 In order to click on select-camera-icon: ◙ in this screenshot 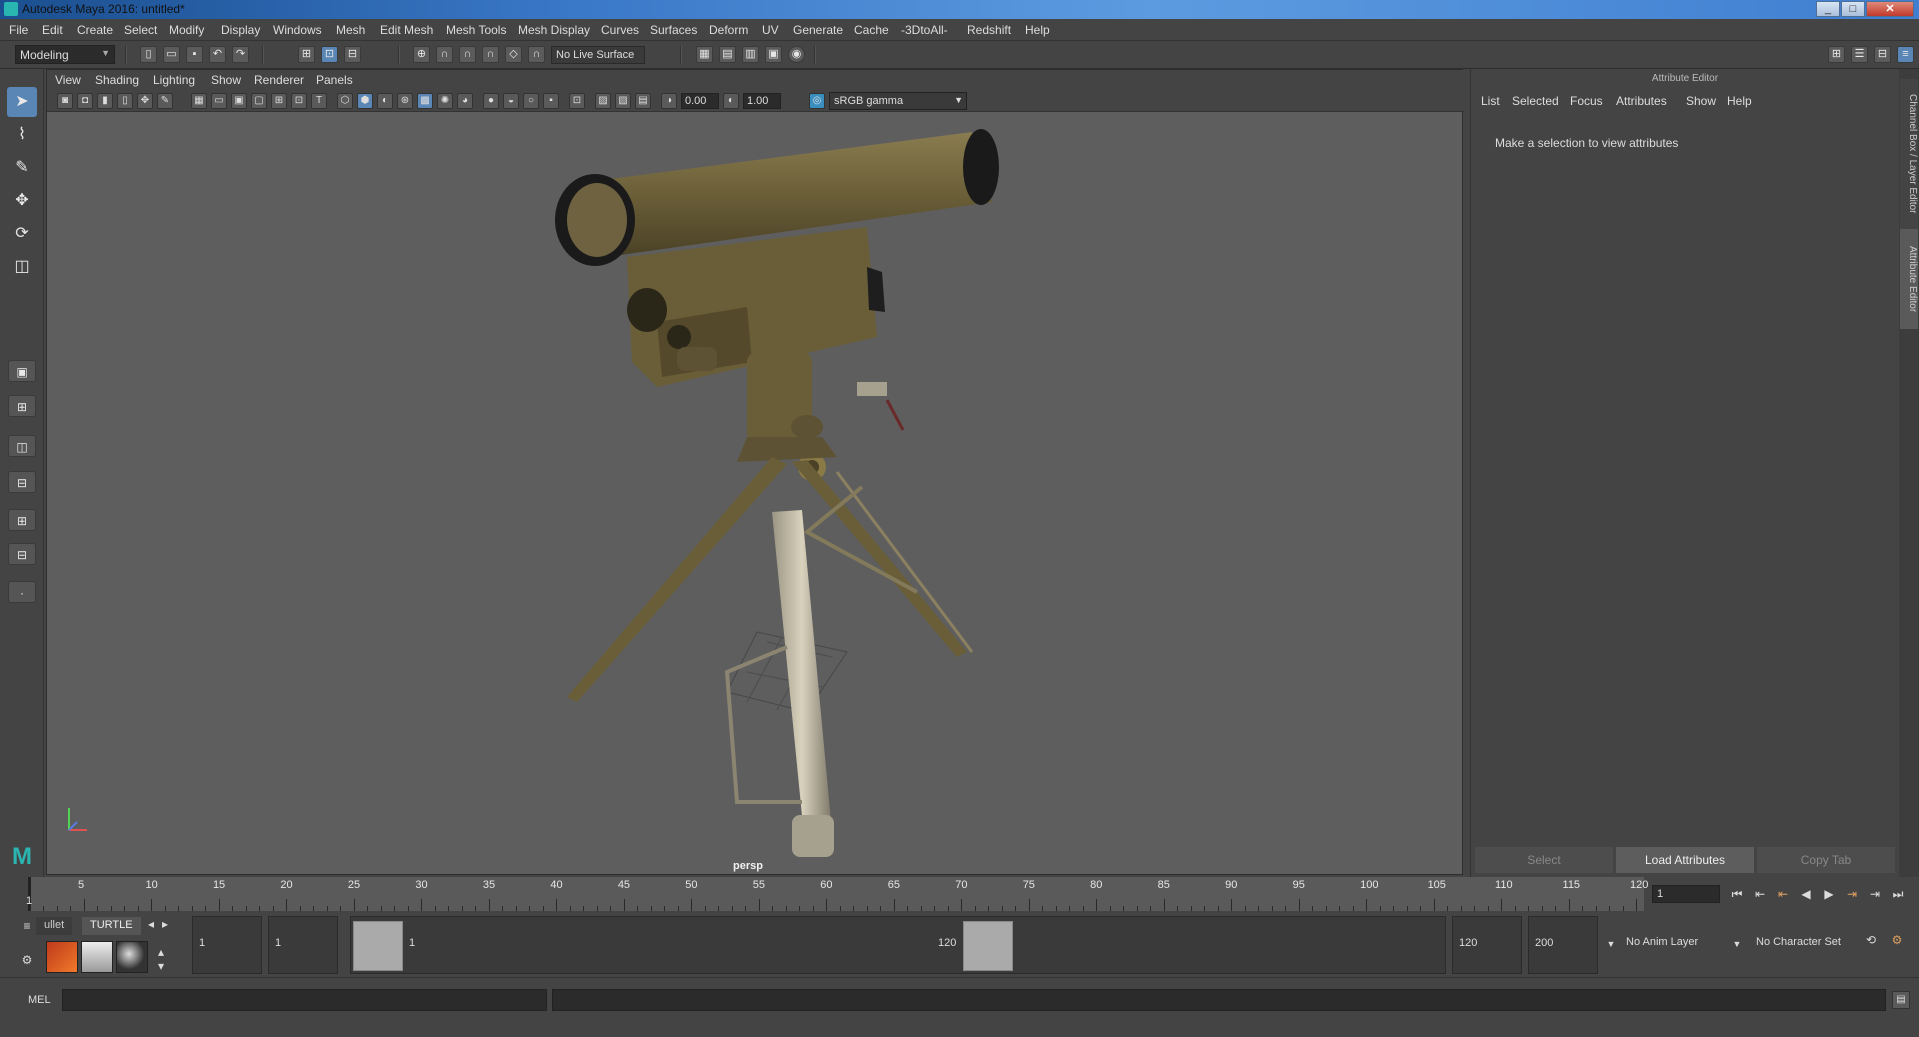, I will do `click(65, 101)`.